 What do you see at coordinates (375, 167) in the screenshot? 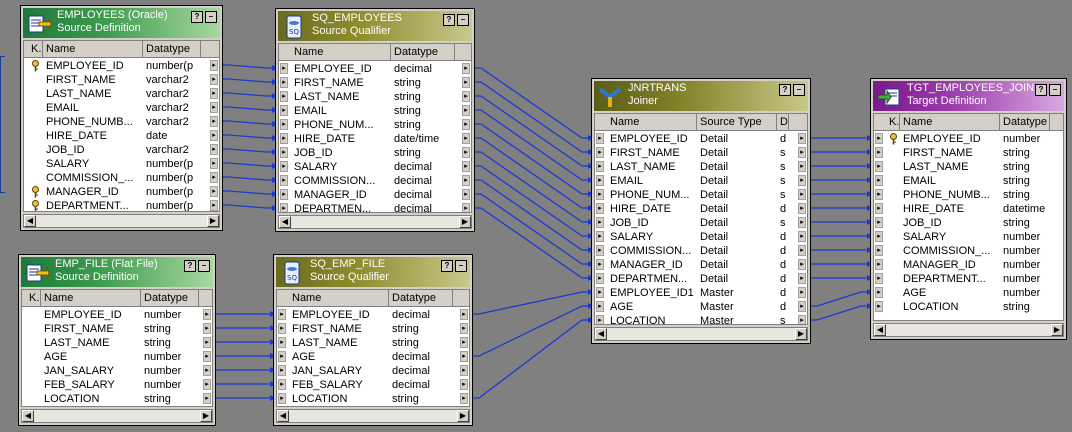
I see `port-row: ▸ SALARY decimal ▸` at bounding box center [375, 167].